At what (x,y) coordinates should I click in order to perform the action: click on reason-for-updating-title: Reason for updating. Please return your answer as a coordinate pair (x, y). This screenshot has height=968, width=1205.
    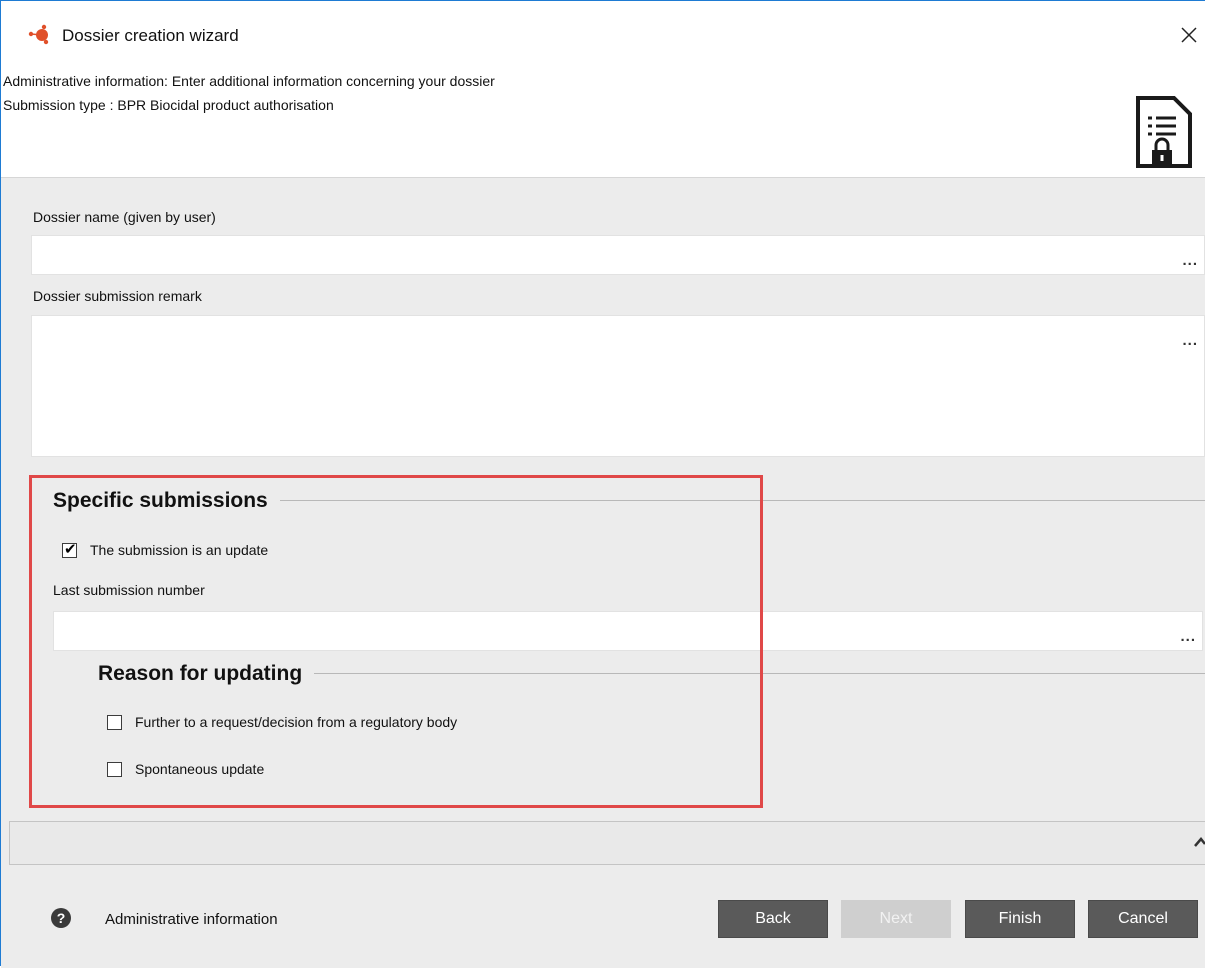
    Looking at the image, I should click on (206, 674).